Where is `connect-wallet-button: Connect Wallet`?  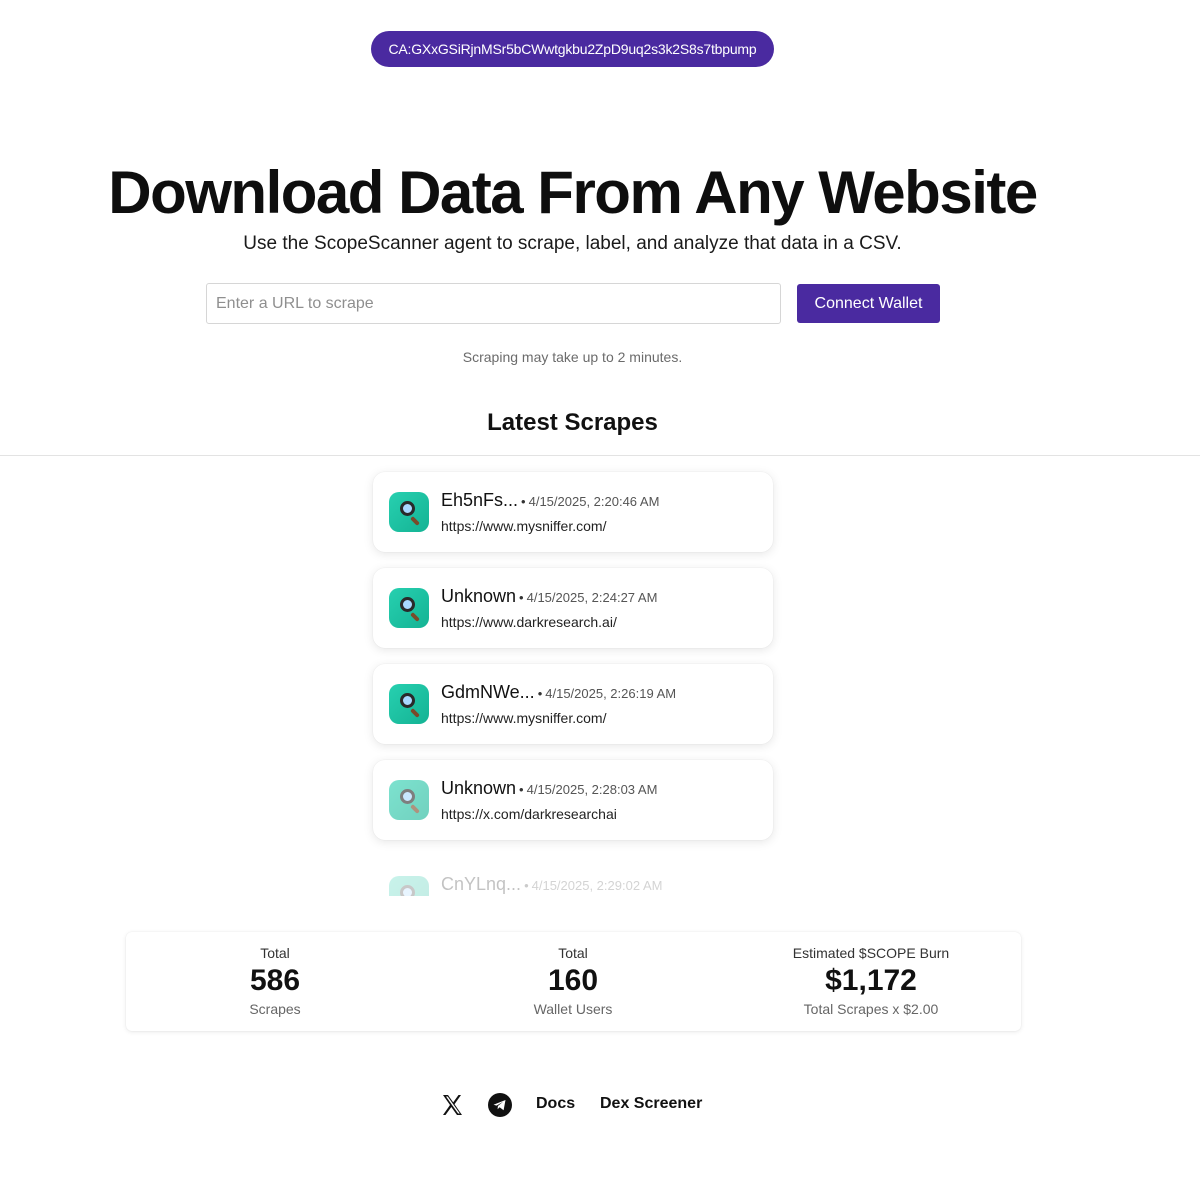
connect-wallet-button: Connect Wallet is located at coordinates (868, 303).